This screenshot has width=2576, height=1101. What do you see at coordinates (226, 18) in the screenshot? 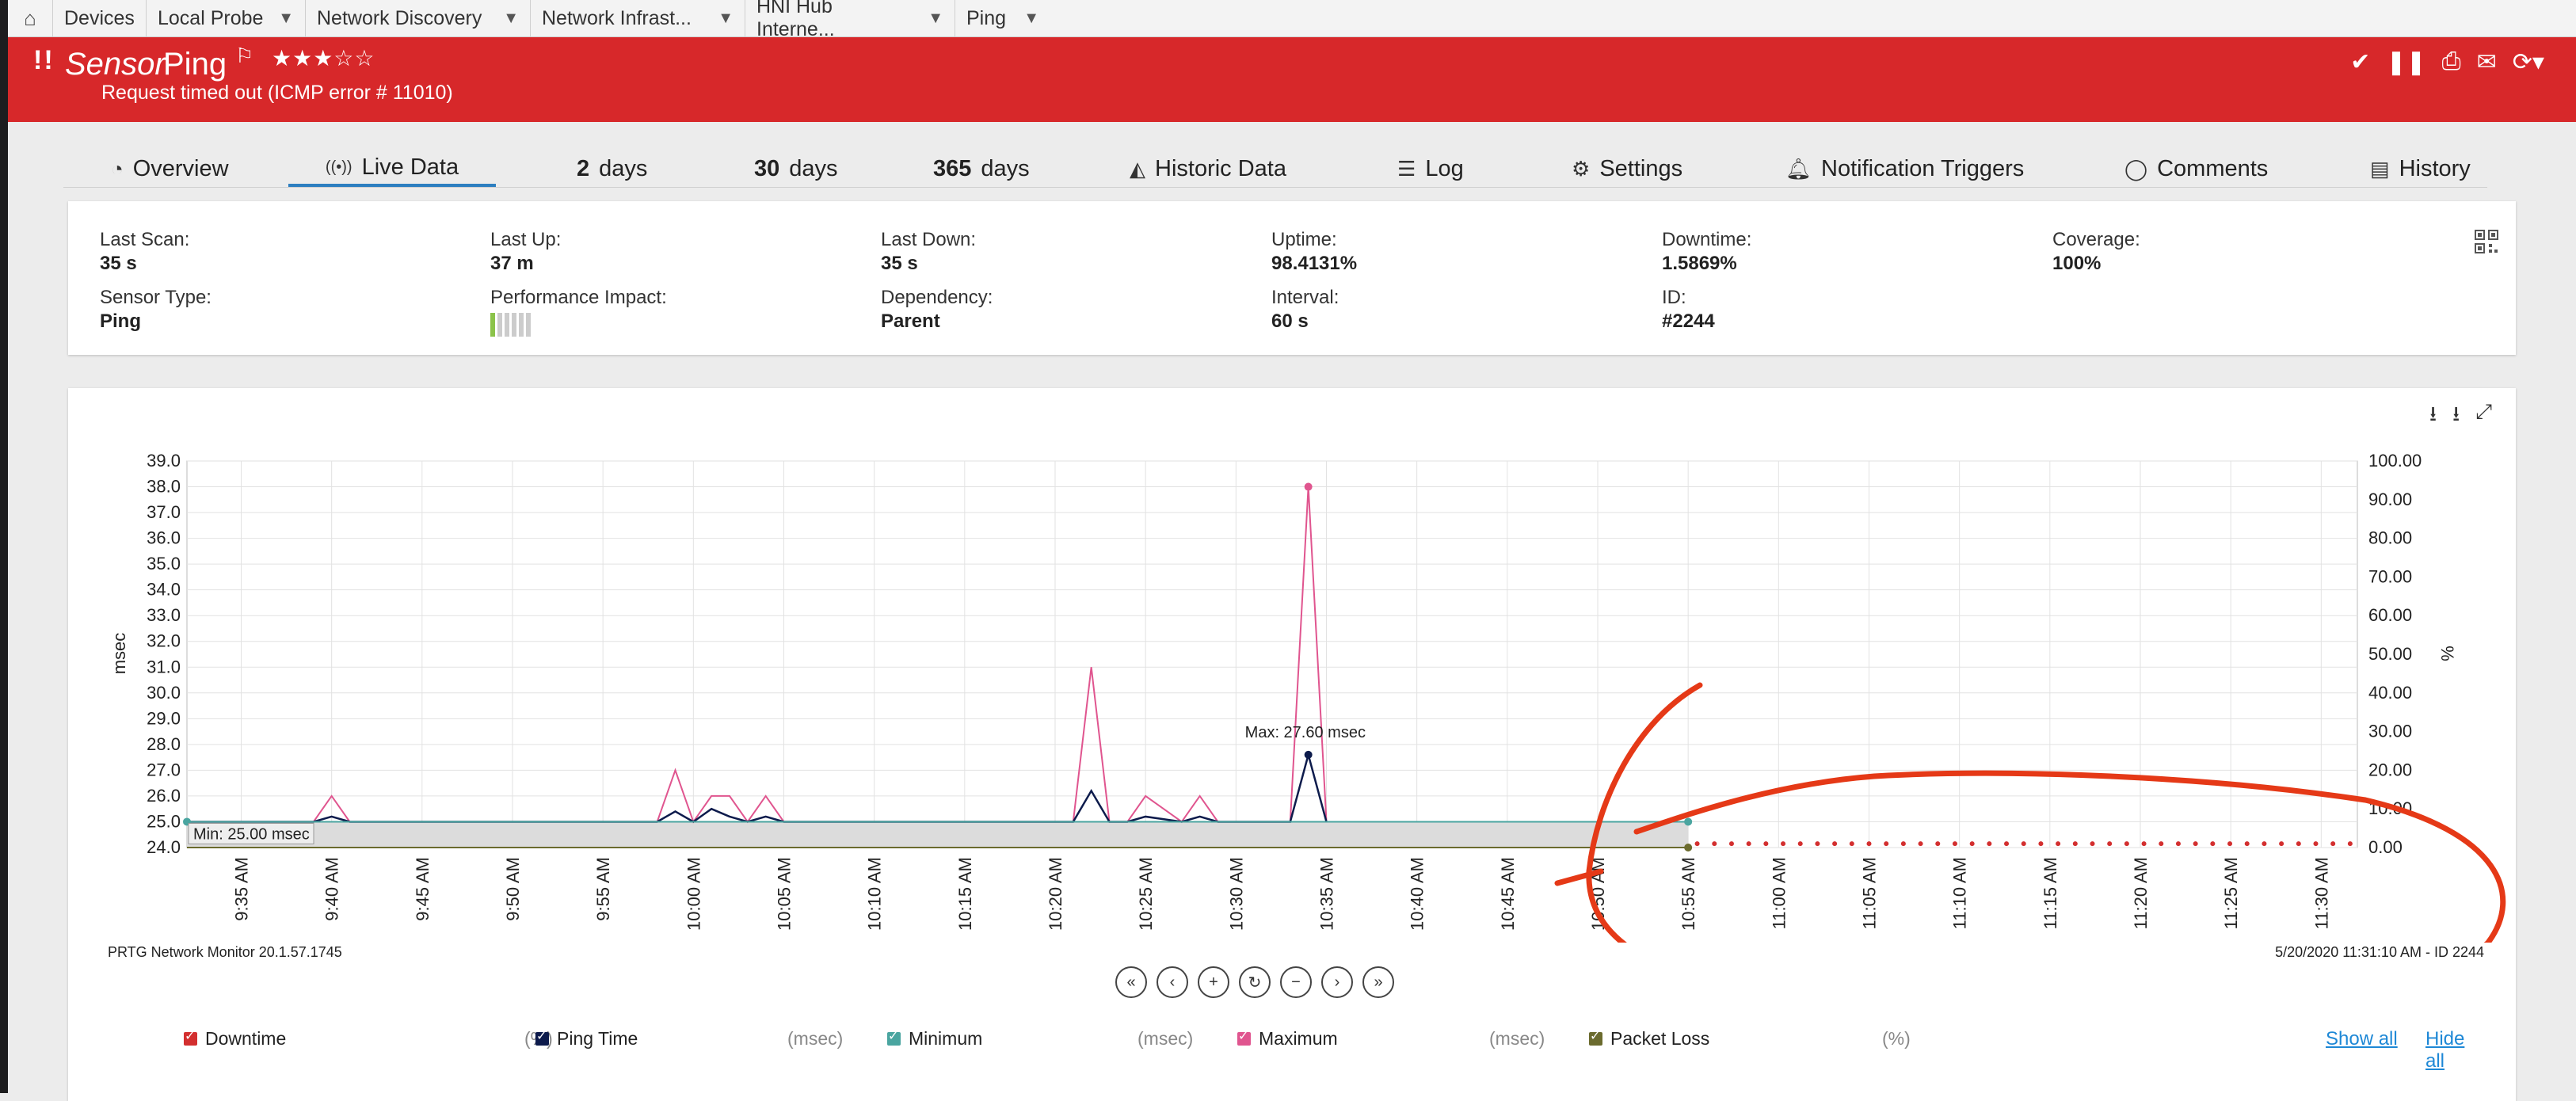
I see `breadcrumb-local-probe: Local Probe ▼` at bounding box center [226, 18].